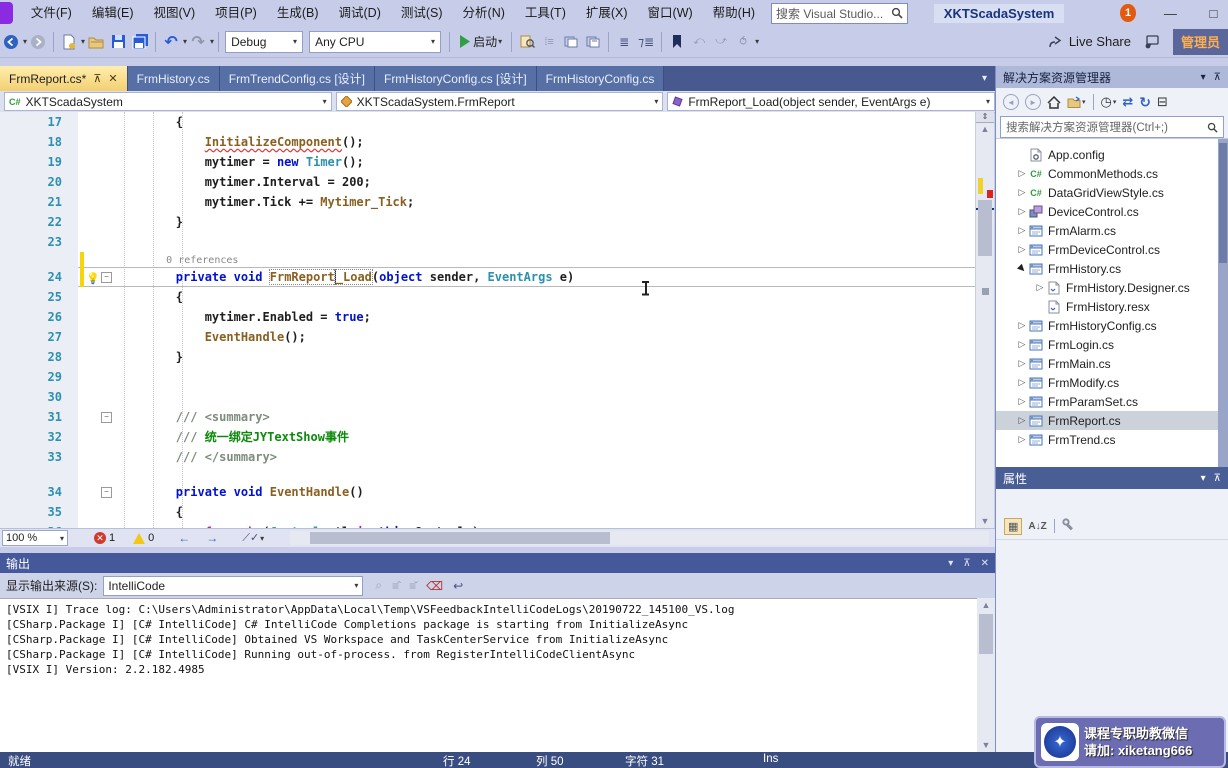 The image size is (1228, 768). What do you see at coordinates (1112, 173) in the screenshot?
I see `tree-item-CommonMethods-cs: ▷ C# CommonMethods.cs` at bounding box center [1112, 173].